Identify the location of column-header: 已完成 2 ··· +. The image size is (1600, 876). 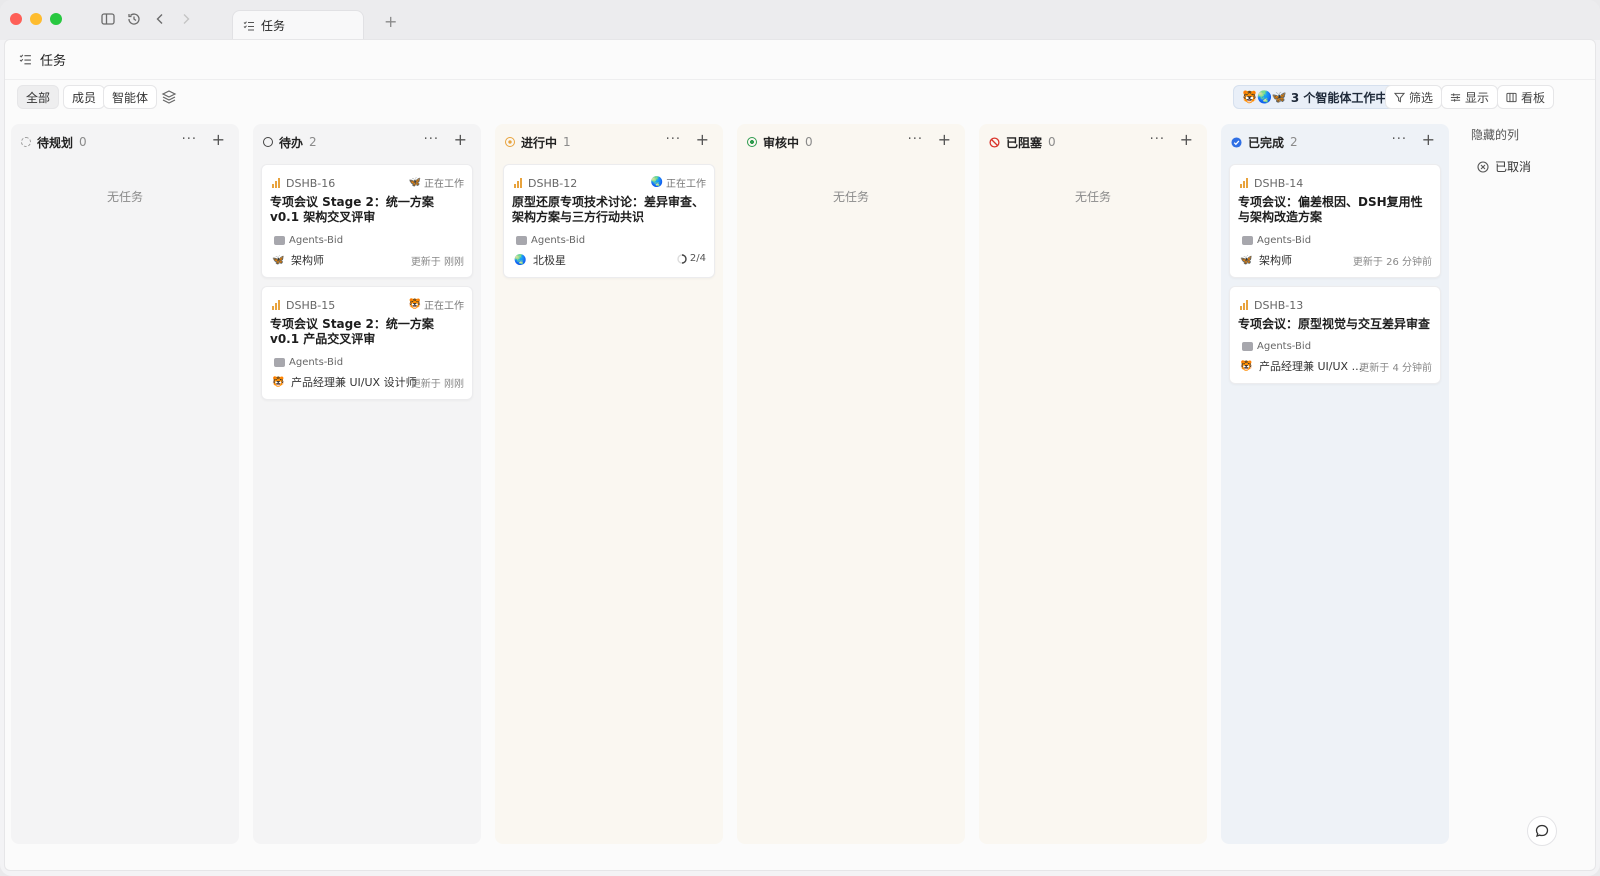
(1335, 141).